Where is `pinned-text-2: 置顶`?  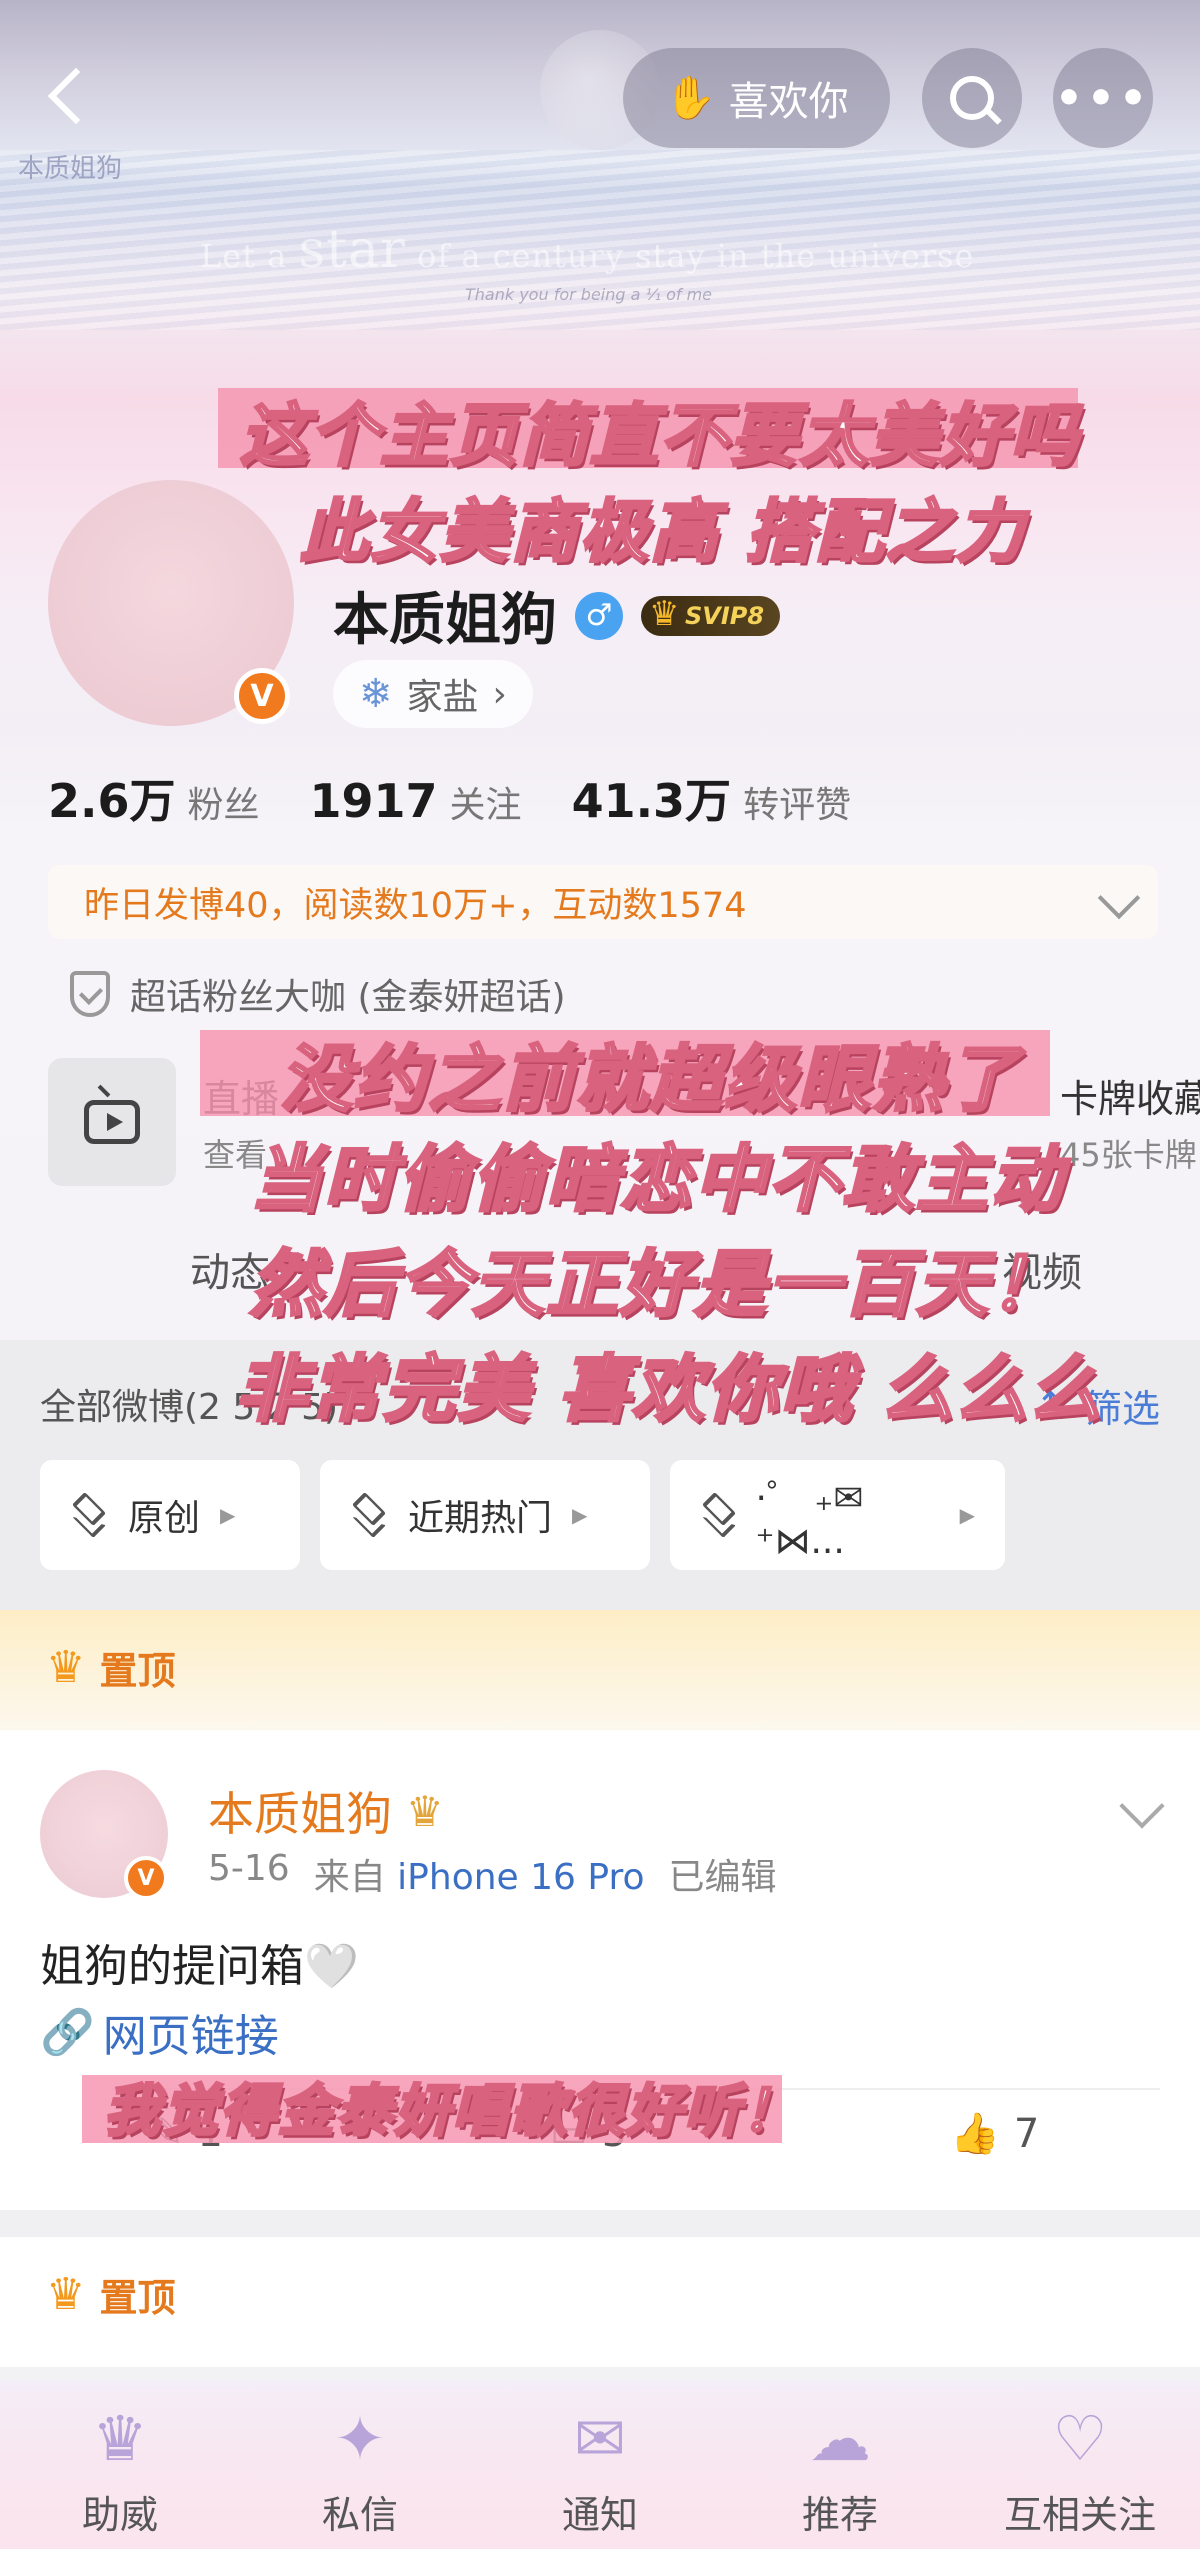
pinned-text-2: 置顶 is located at coordinates (137, 2298).